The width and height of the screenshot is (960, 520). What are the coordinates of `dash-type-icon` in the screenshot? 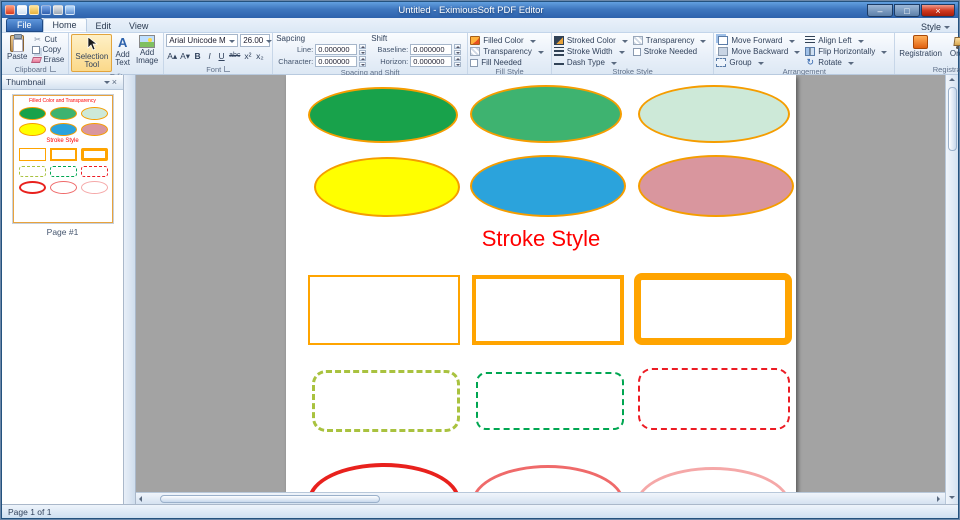 It's located at (558, 64).